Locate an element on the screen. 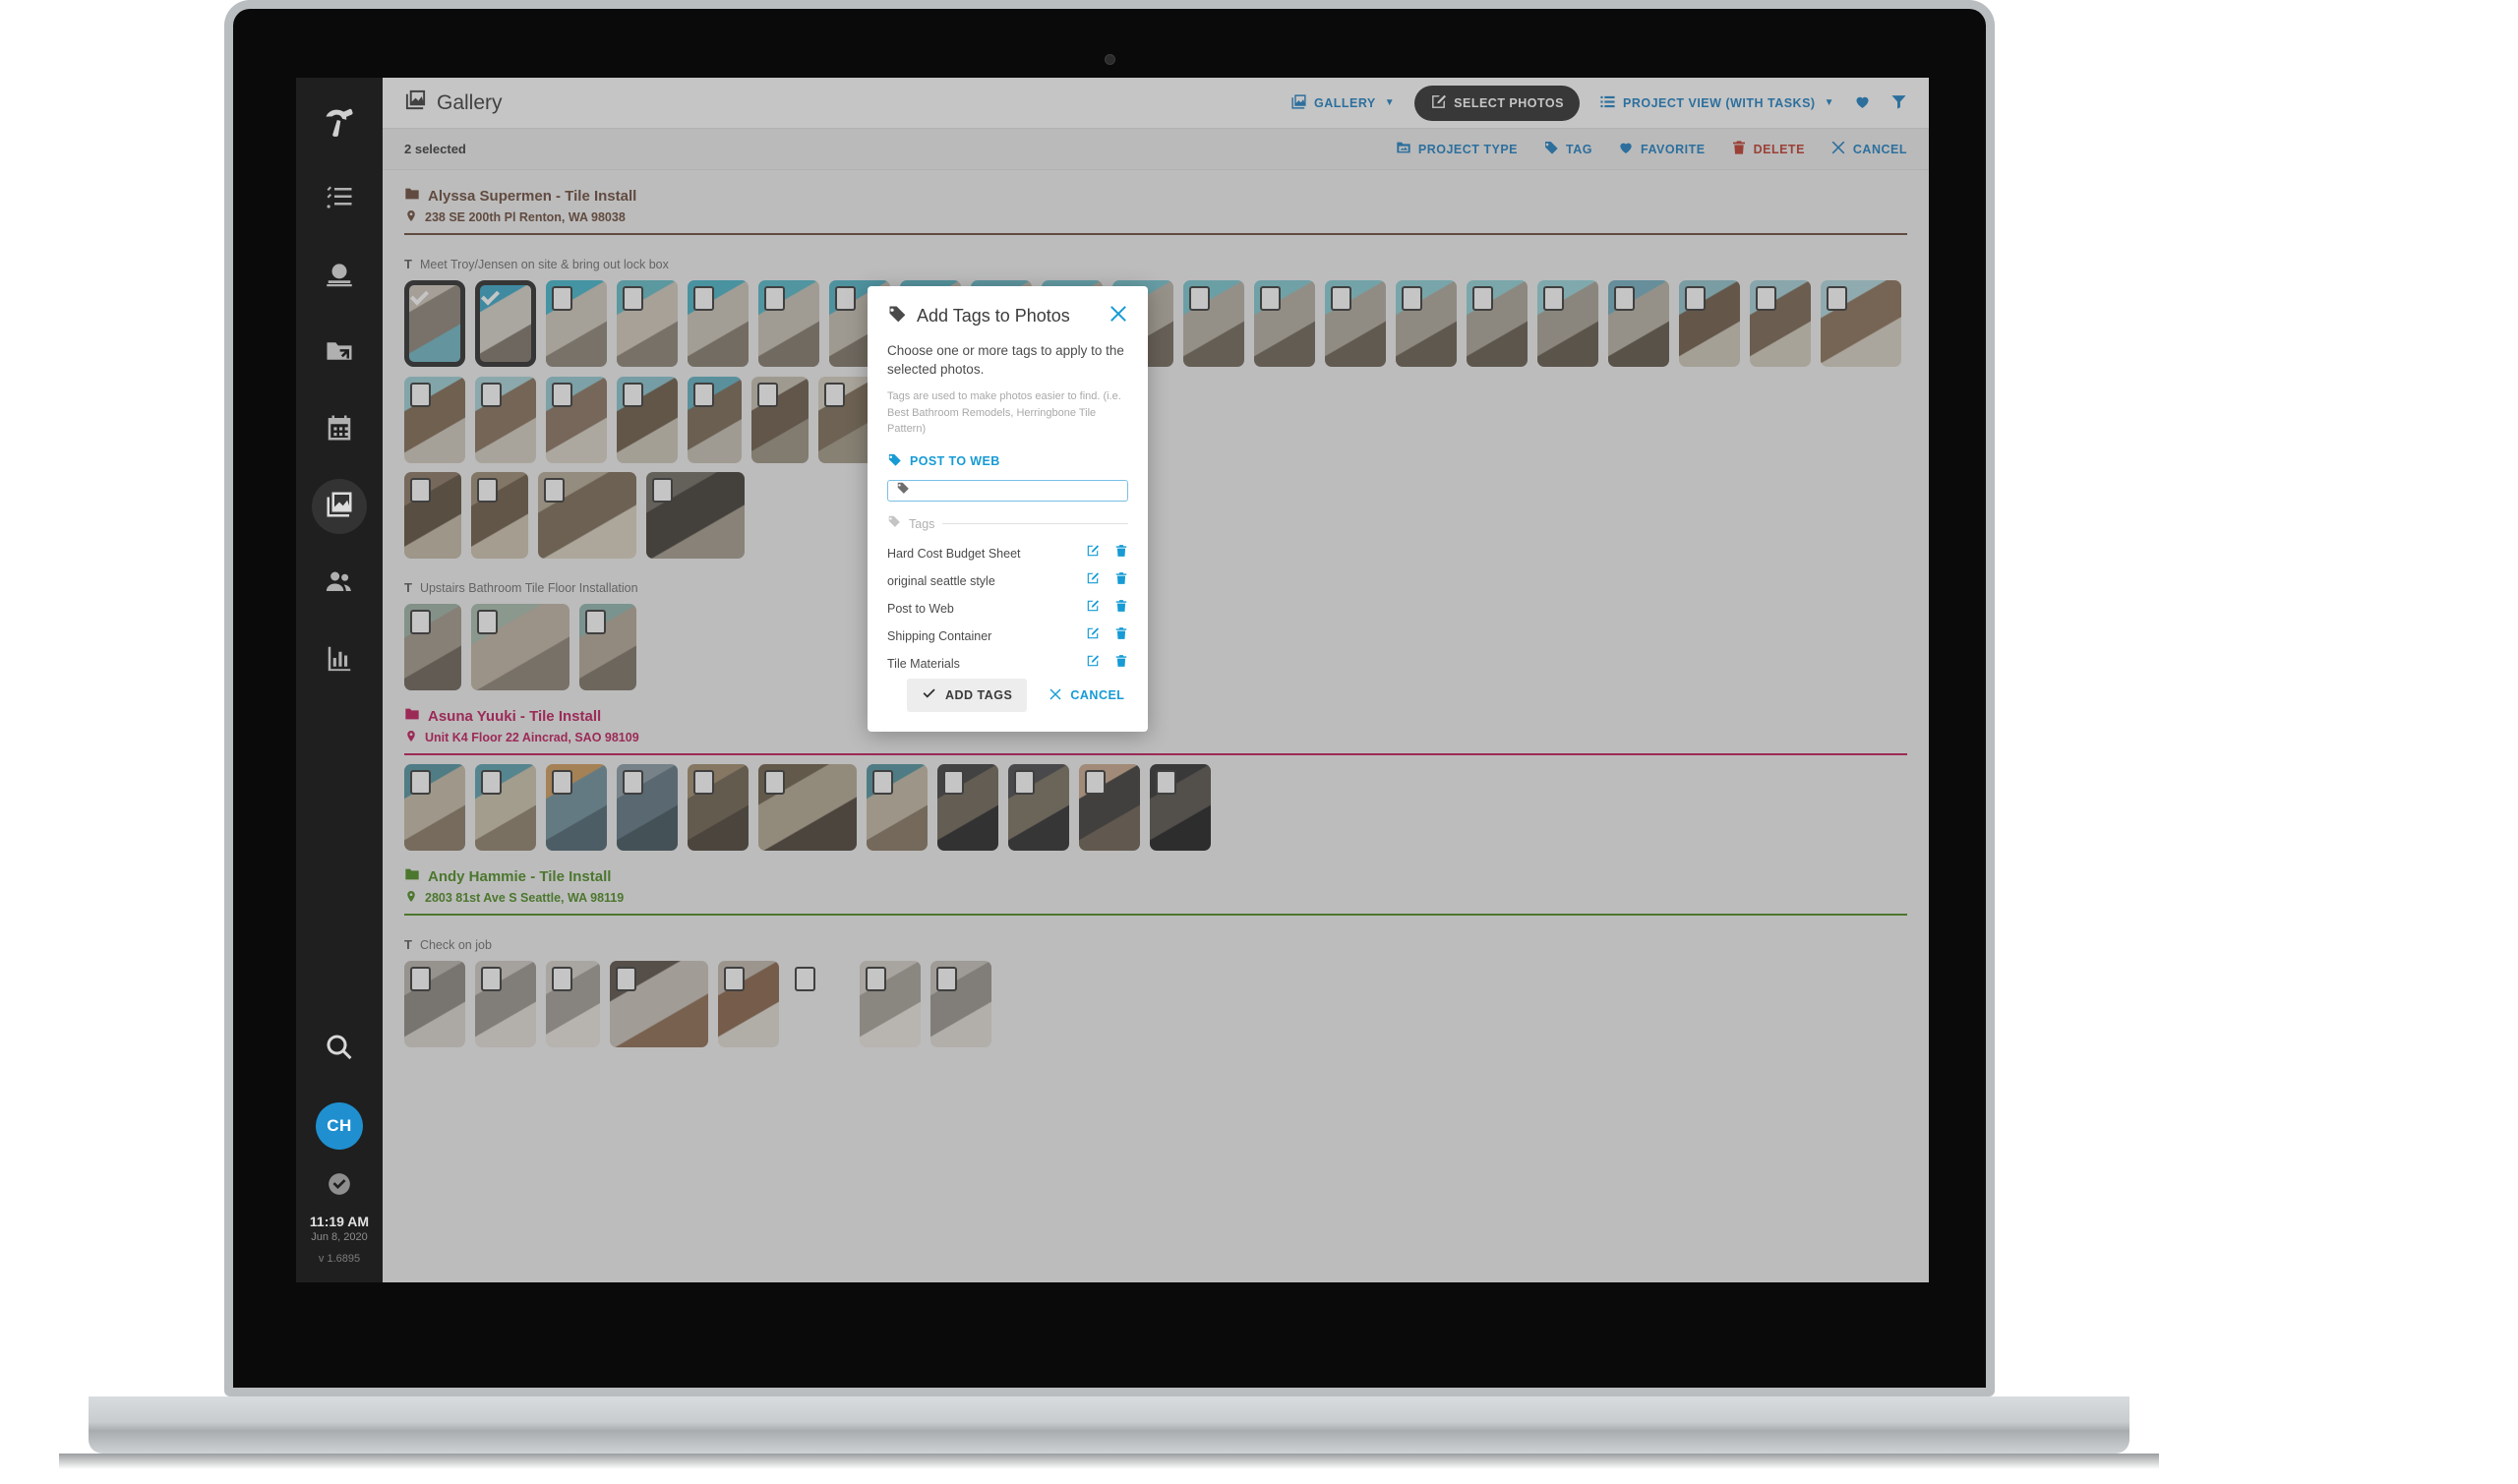 This screenshot has height=1484, width=2518. checklist-icon is located at coordinates (339, 200).